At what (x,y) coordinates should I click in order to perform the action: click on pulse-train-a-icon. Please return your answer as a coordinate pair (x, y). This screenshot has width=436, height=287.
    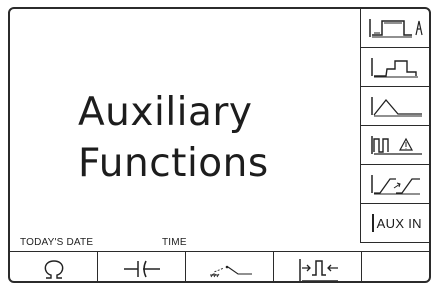
    Looking at the image, I should click on (396, 28).